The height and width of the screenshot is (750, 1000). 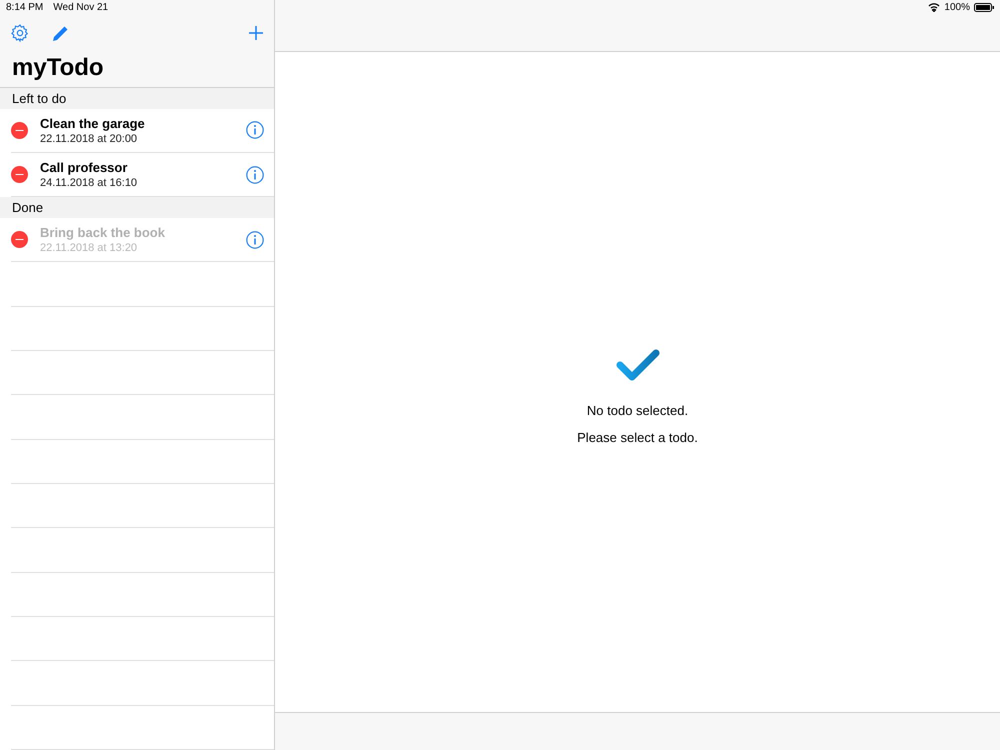 I want to click on todo-title: Clean the garage, so click(x=93, y=123).